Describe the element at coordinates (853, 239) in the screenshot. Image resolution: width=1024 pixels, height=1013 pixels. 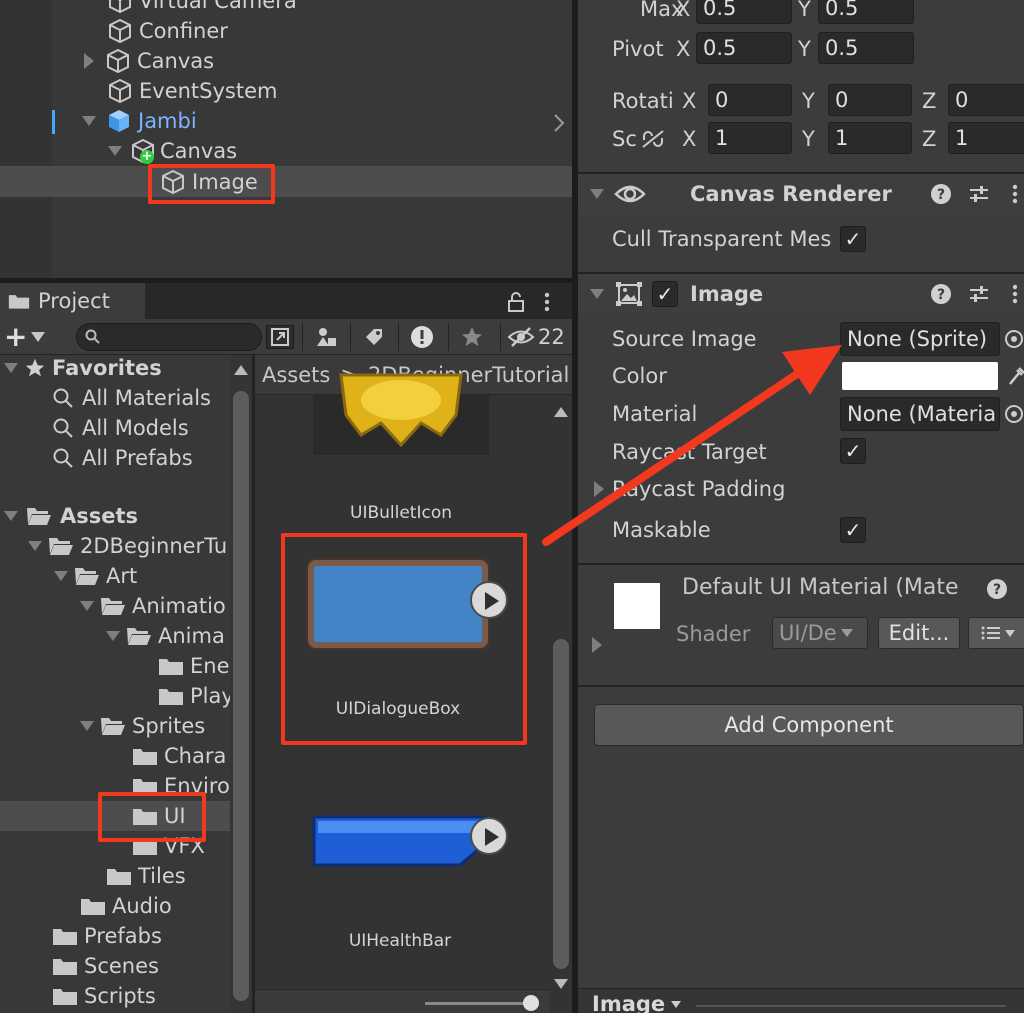
I see `cull-transparent-checkbox: ✓` at that location.